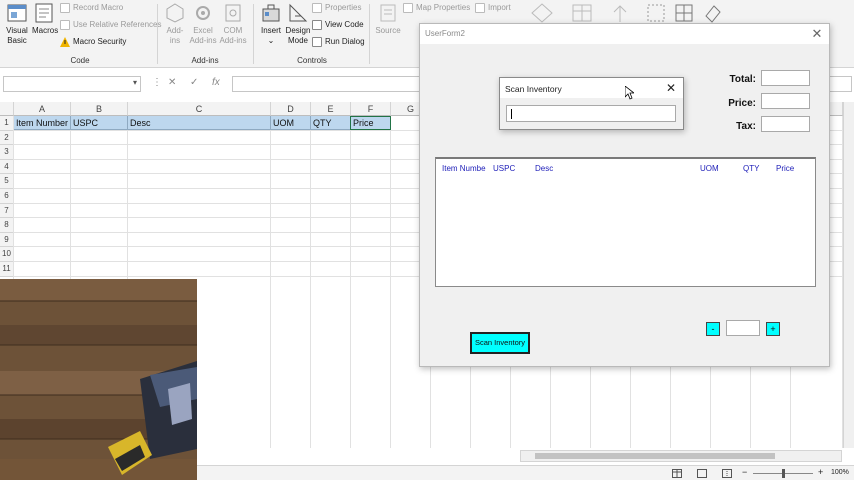  What do you see at coordinates (205, 60) in the screenshot?
I see `addins-group-label: Add-ins` at bounding box center [205, 60].